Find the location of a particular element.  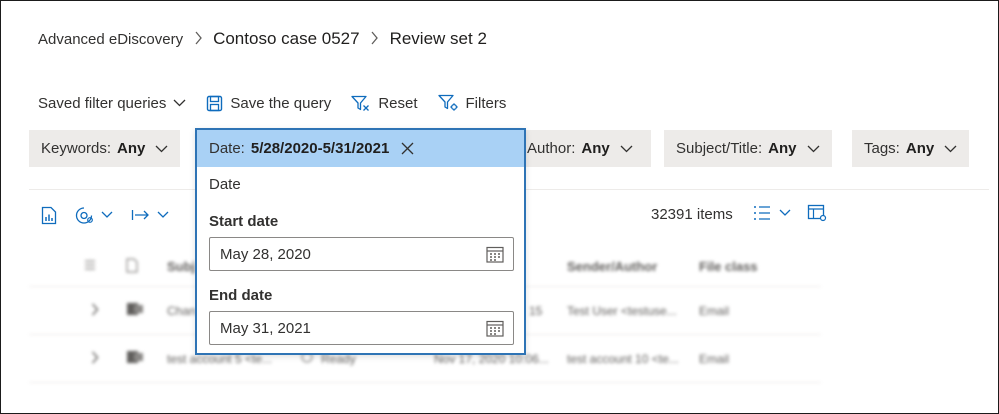

document-icon is located at coordinates (132, 266).